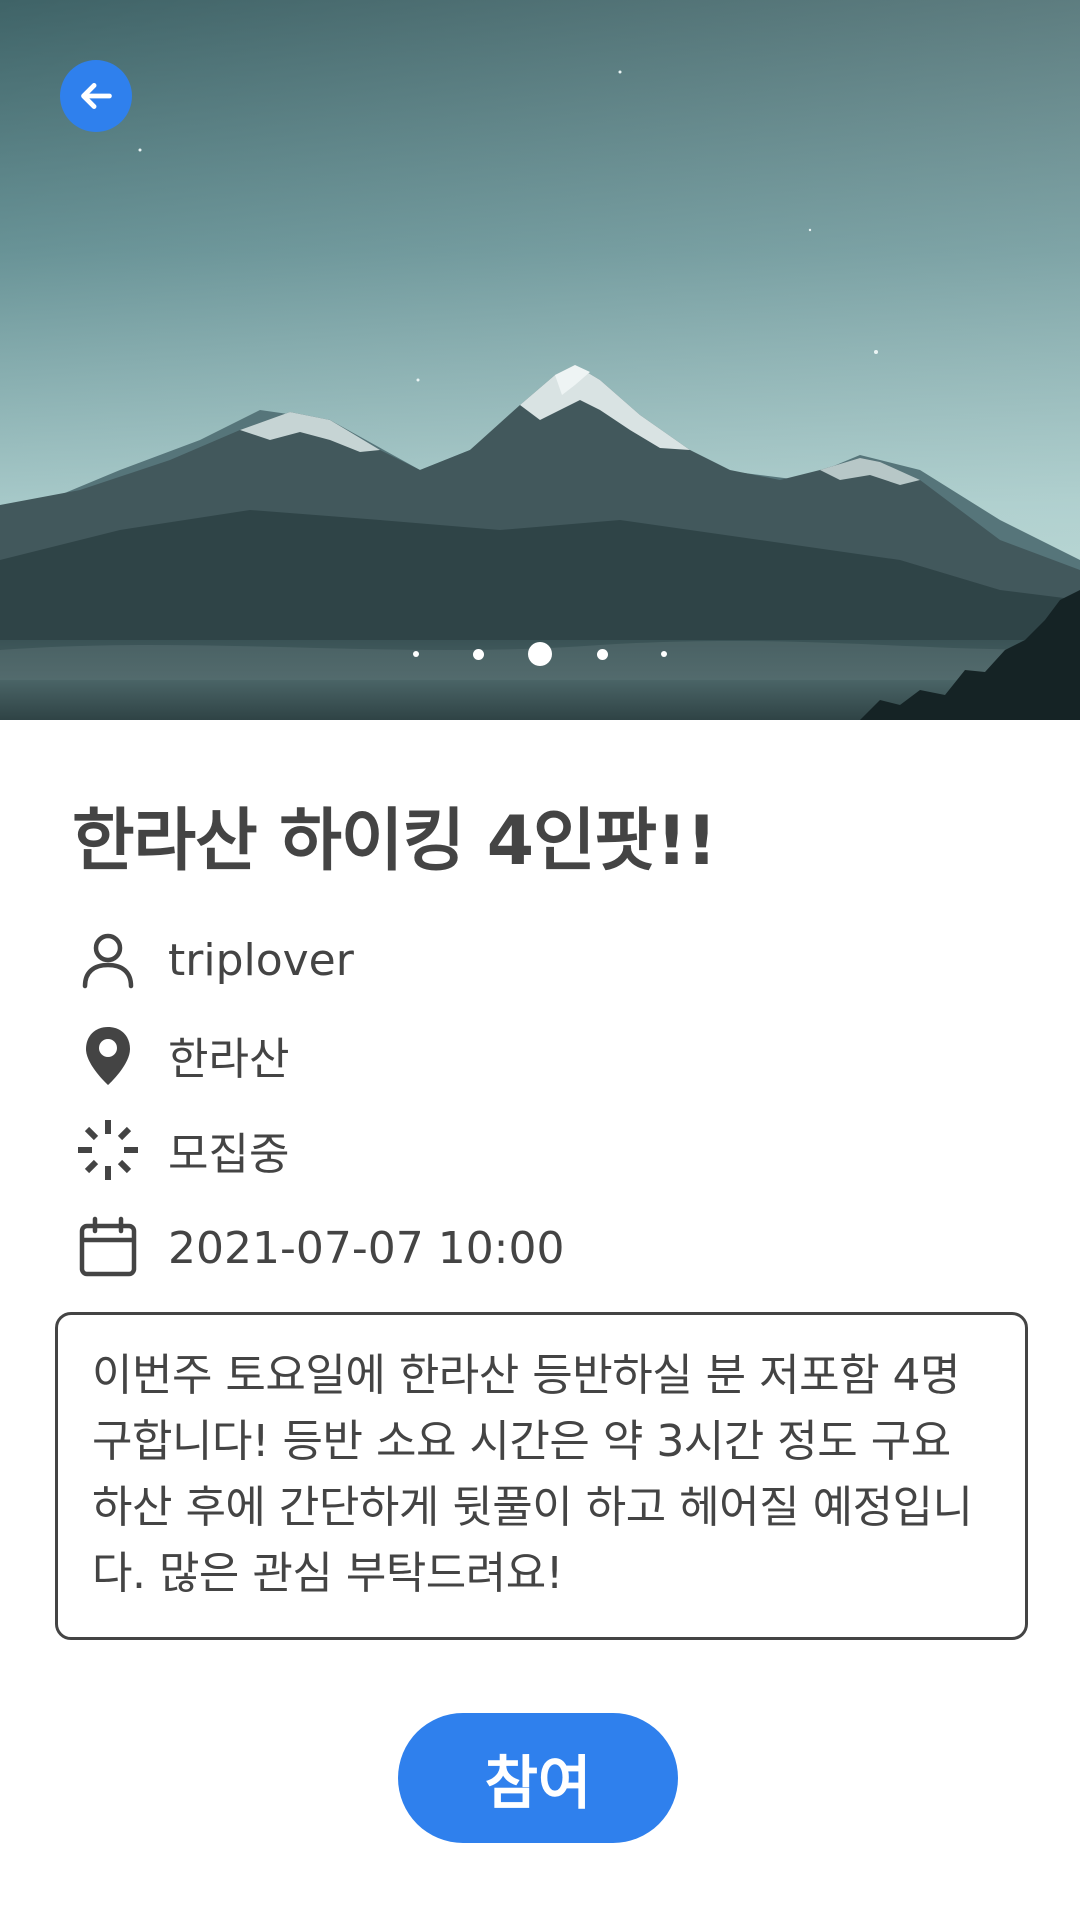 This screenshot has height=1920, width=1080. What do you see at coordinates (108, 960) in the screenshot?
I see `person-icon` at bounding box center [108, 960].